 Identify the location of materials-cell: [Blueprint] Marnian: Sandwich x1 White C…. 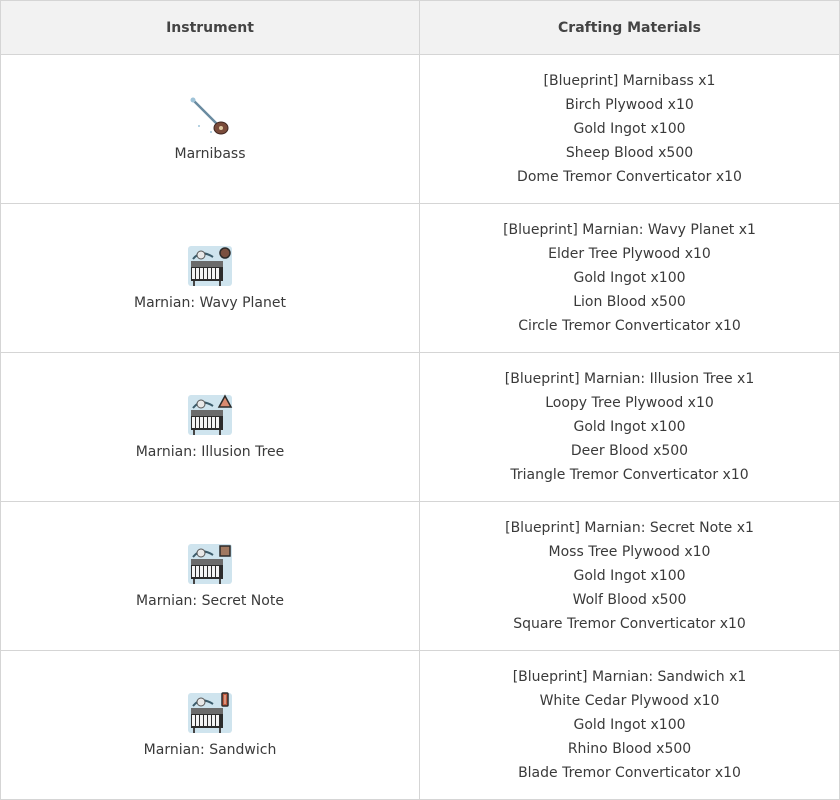
(629, 725).